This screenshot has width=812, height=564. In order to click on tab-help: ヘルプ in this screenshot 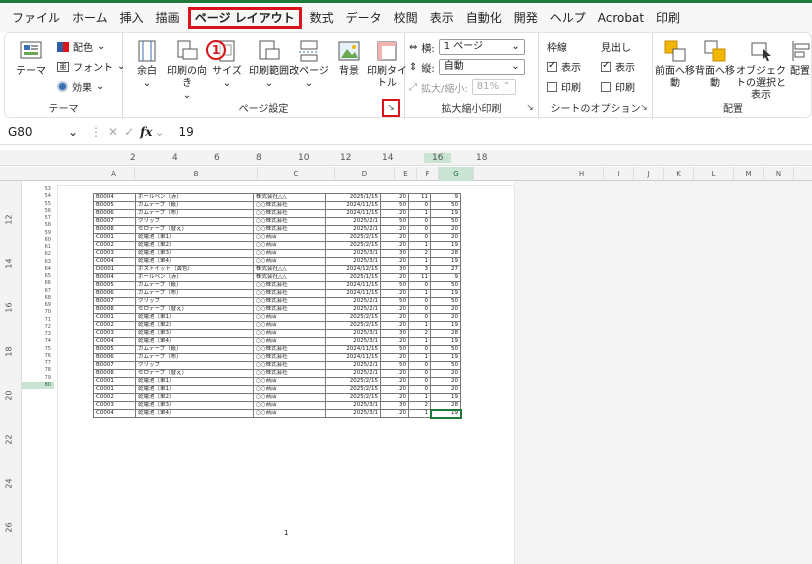, I will do `click(568, 18)`.